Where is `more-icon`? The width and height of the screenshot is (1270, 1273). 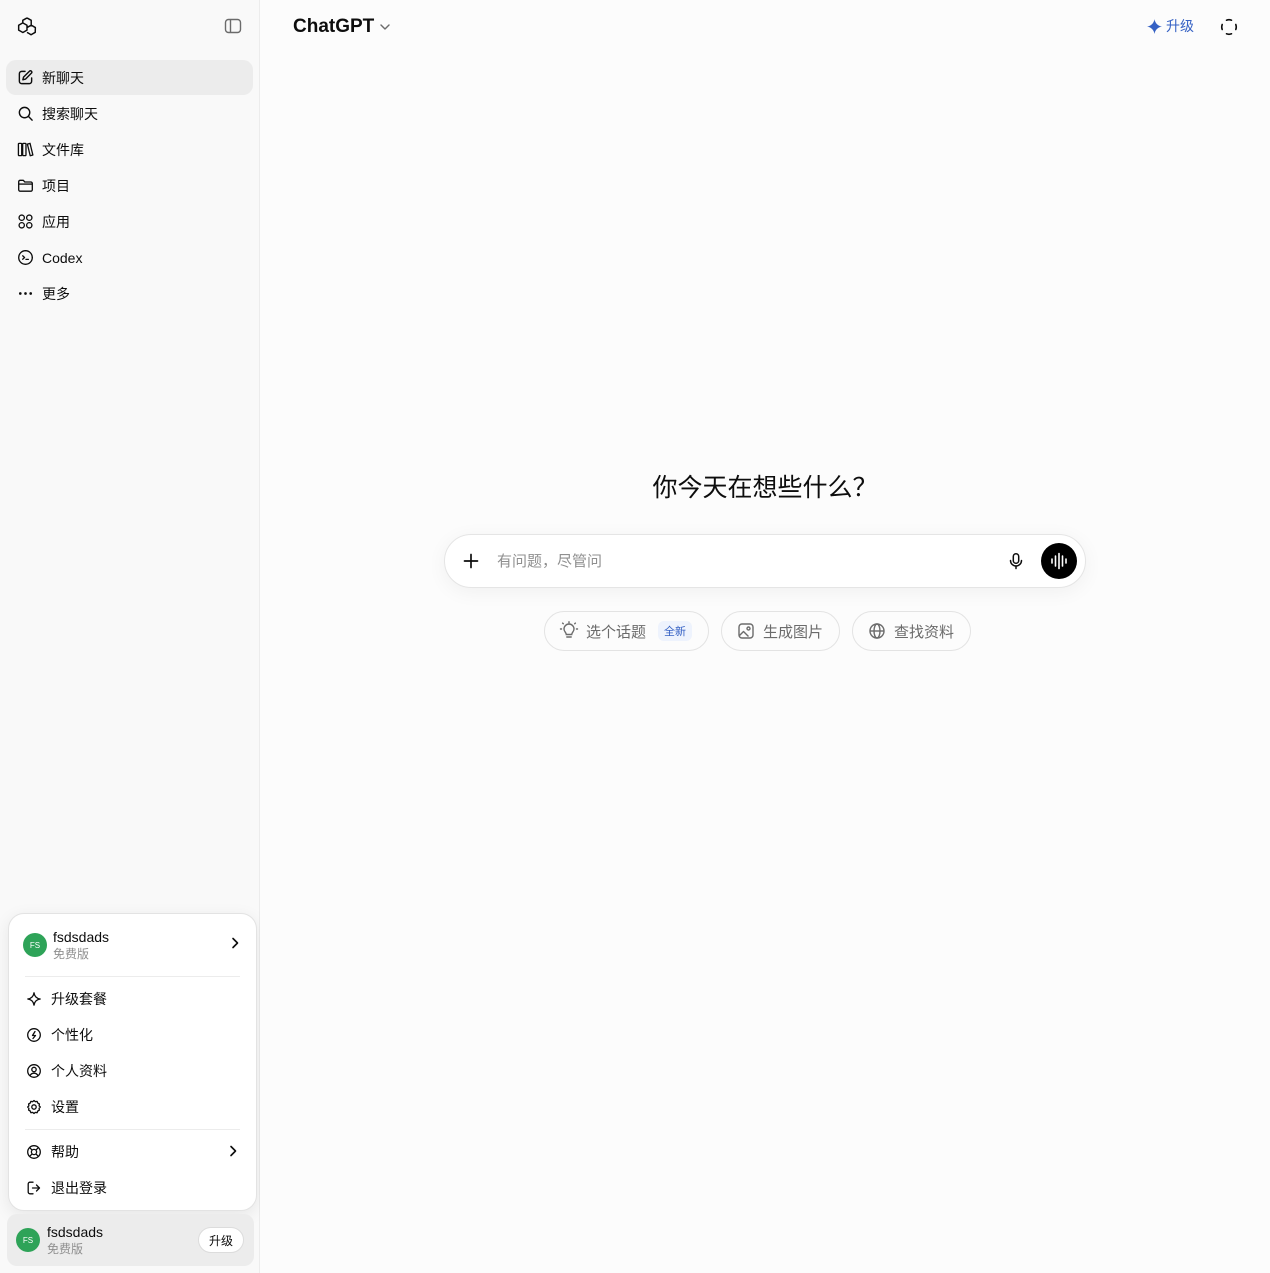 more-icon is located at coordinates (25, 294).